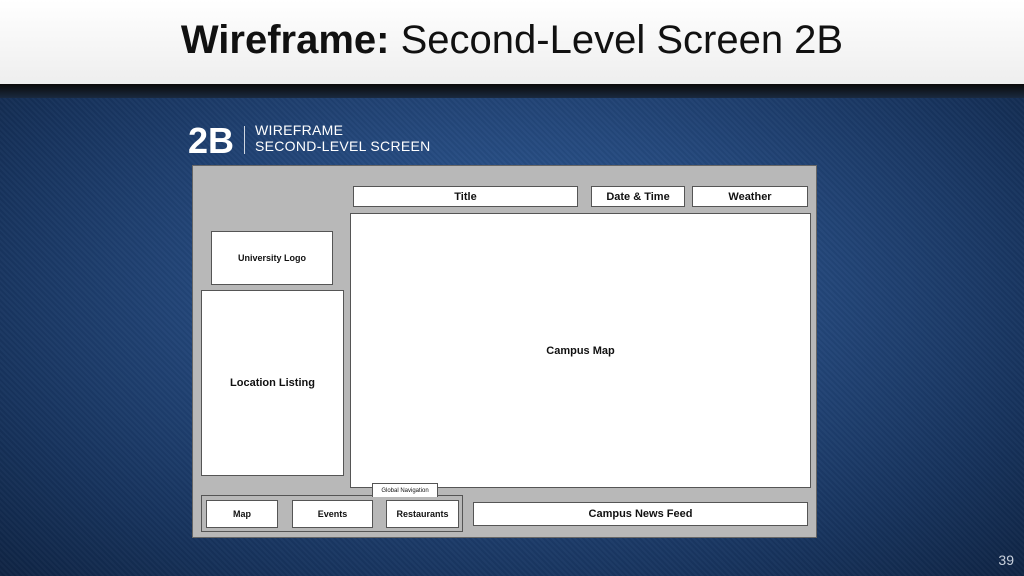  Describe the element at coordinates (285, 40) in the screenshot. I see `slide-title-bold: Wireframe:` at that location.